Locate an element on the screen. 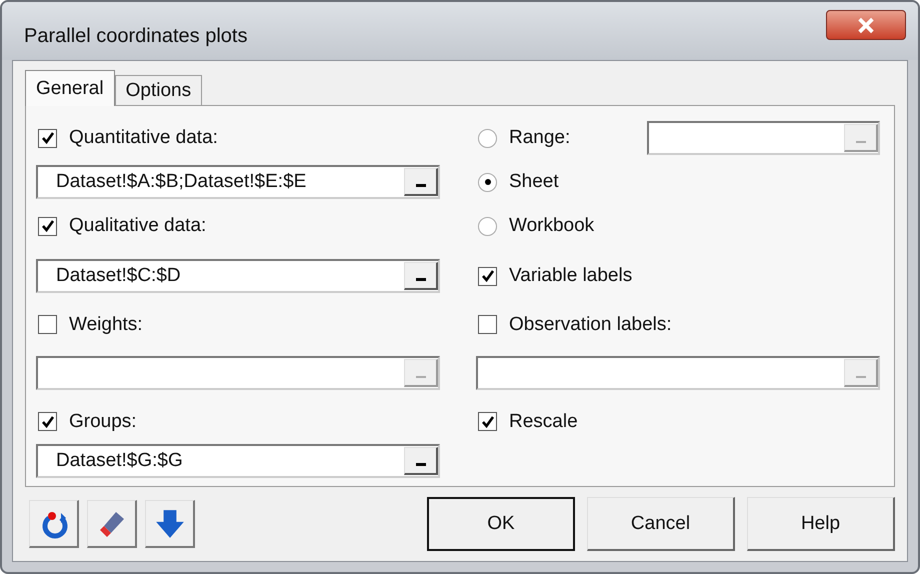  input-field: Dataset!$A:$B;Dataset!$E:$E is located at coordinates (238, 182).